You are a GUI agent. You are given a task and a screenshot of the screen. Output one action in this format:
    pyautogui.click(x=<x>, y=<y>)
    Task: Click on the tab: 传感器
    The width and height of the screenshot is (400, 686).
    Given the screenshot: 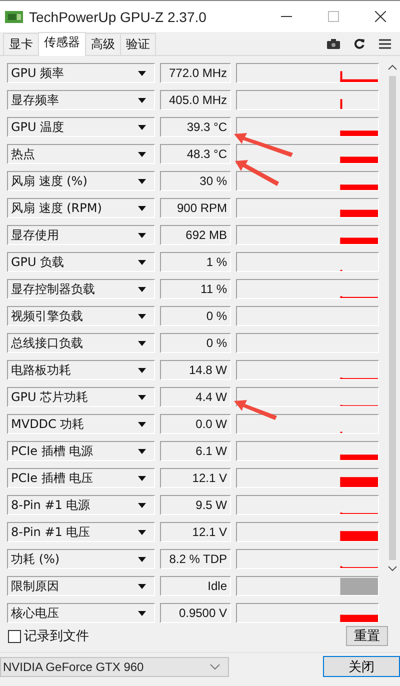 What is the action you would take?
    pyautogui.click(x=62, y=44)
    